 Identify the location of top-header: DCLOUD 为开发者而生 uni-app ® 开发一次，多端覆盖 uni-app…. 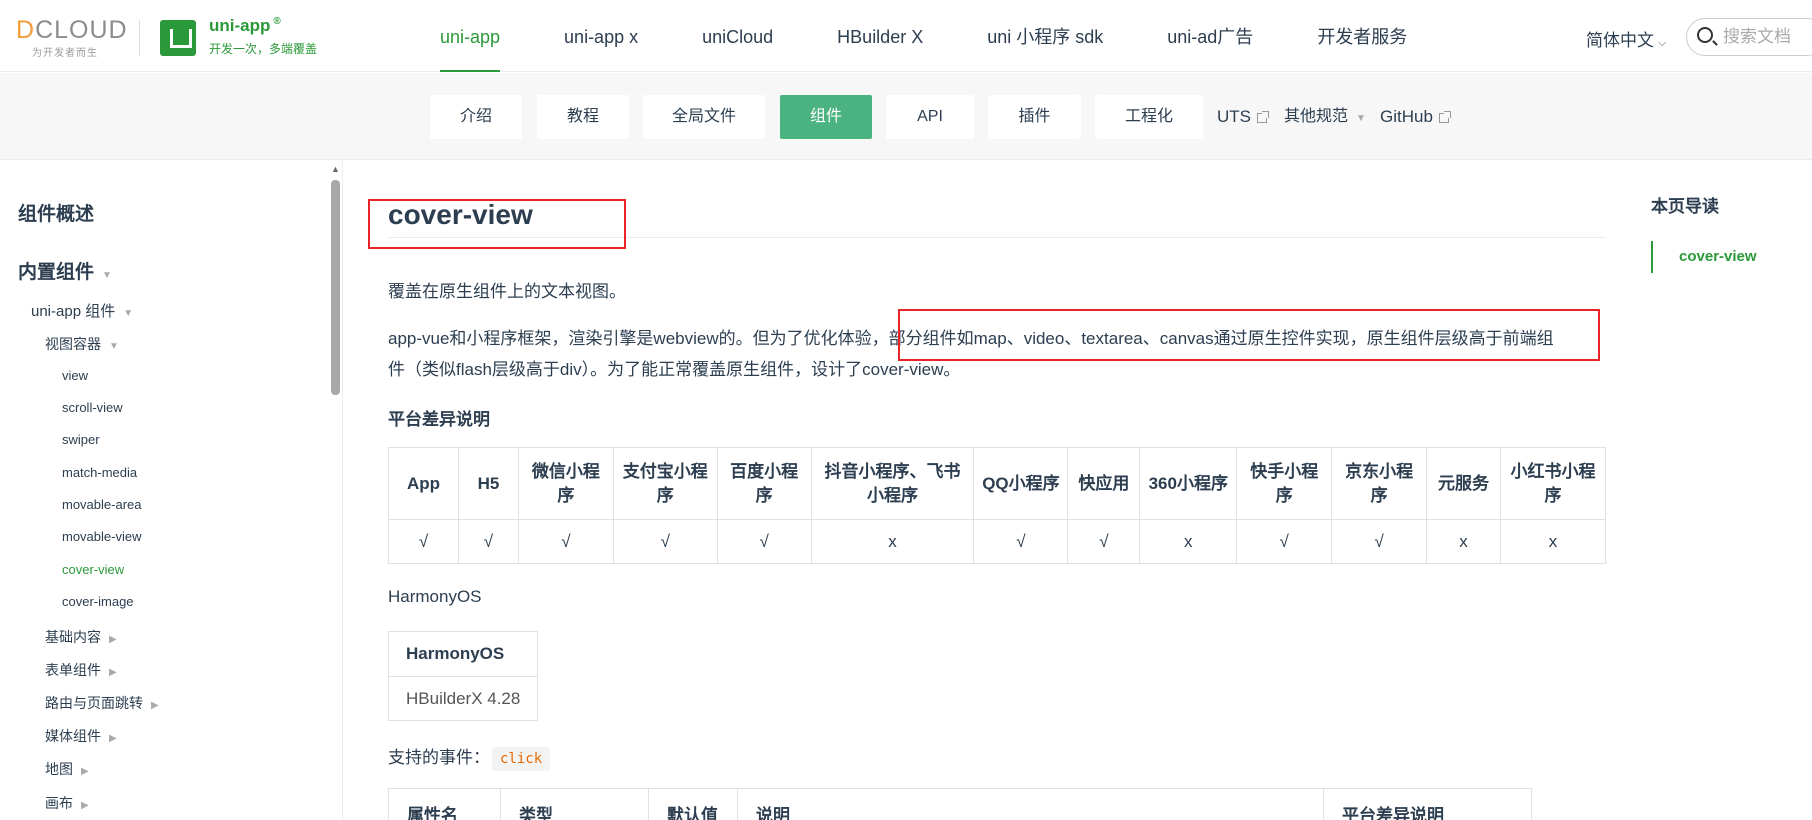
(906, 36).